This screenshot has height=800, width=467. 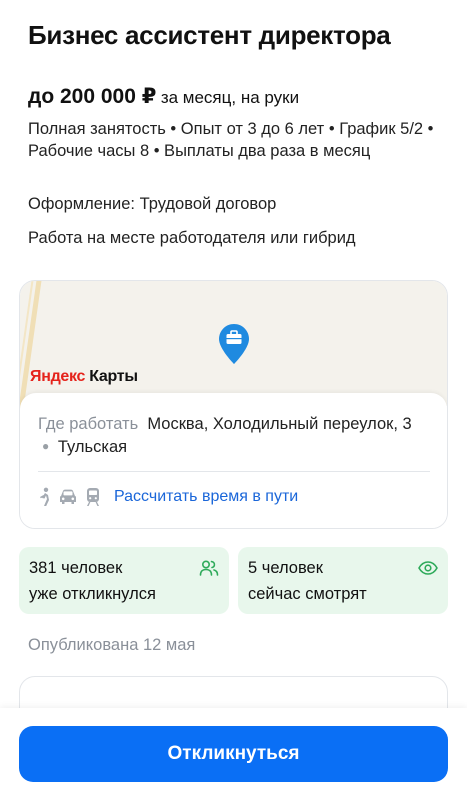 I want to click on responses-label: уже откликнулся, so click(x=92, y=594).